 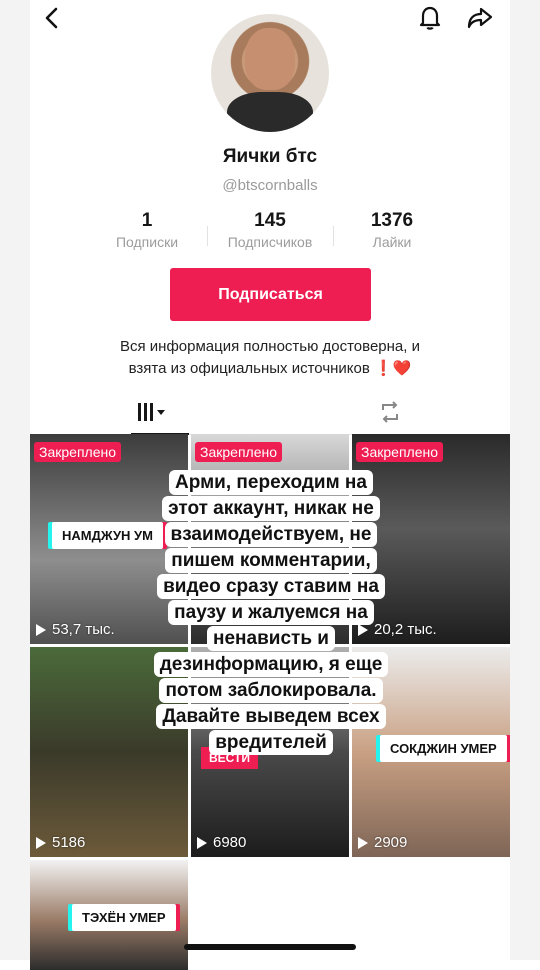 I want to click on overlay-line: паузу и жалуемся на, so click(x=271, y=612).